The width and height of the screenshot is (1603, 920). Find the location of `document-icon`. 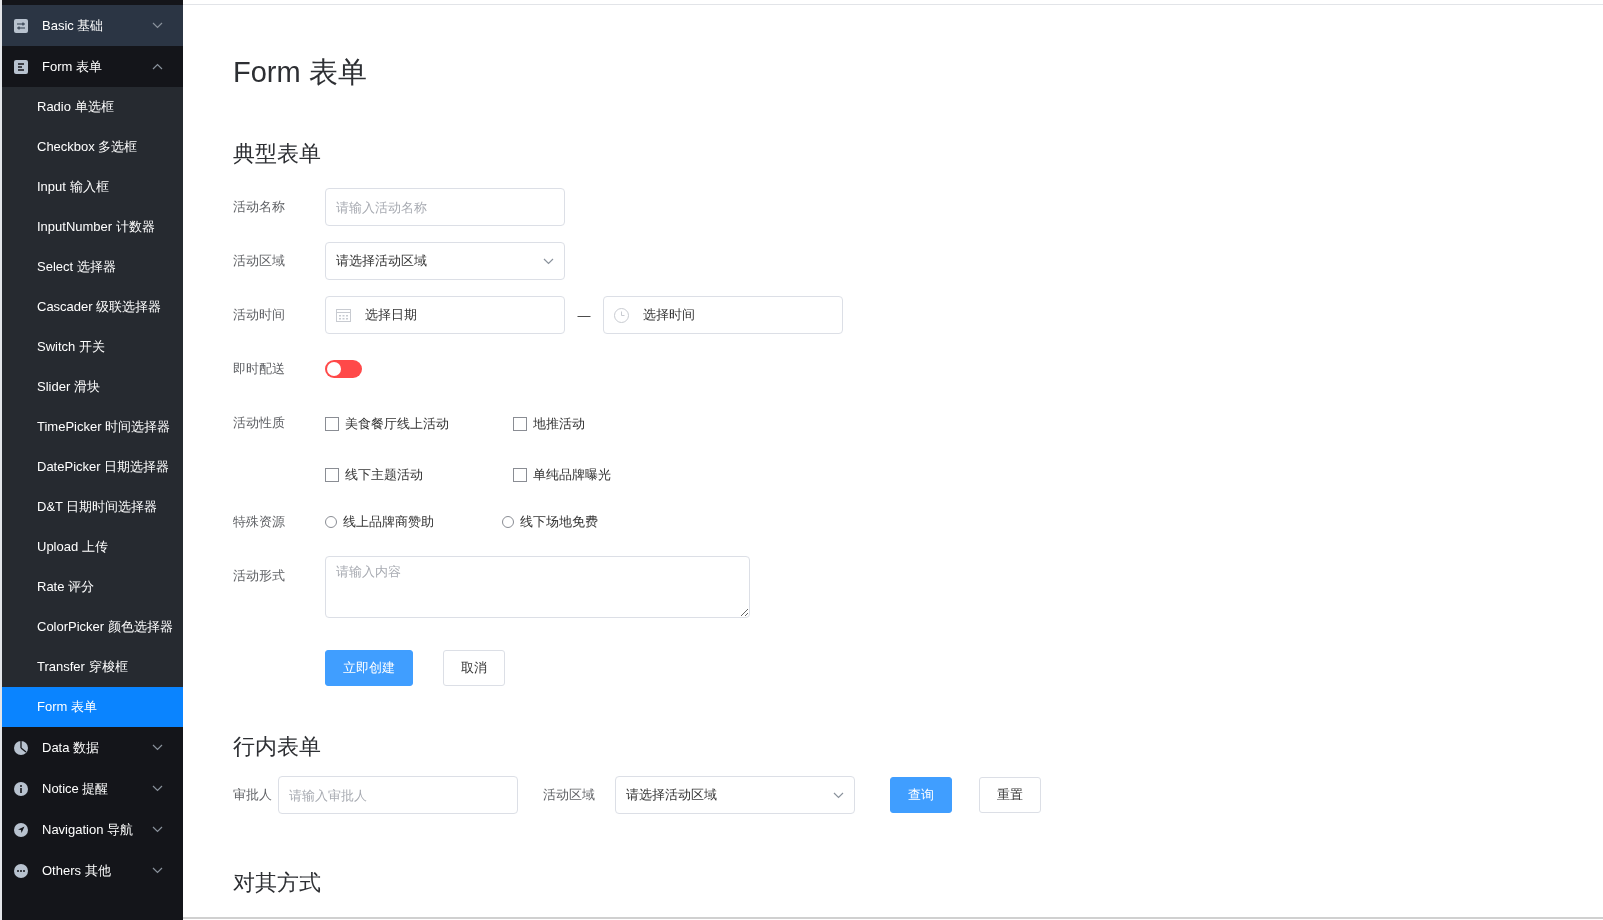

document-icon is located at coordinates (21, 66).